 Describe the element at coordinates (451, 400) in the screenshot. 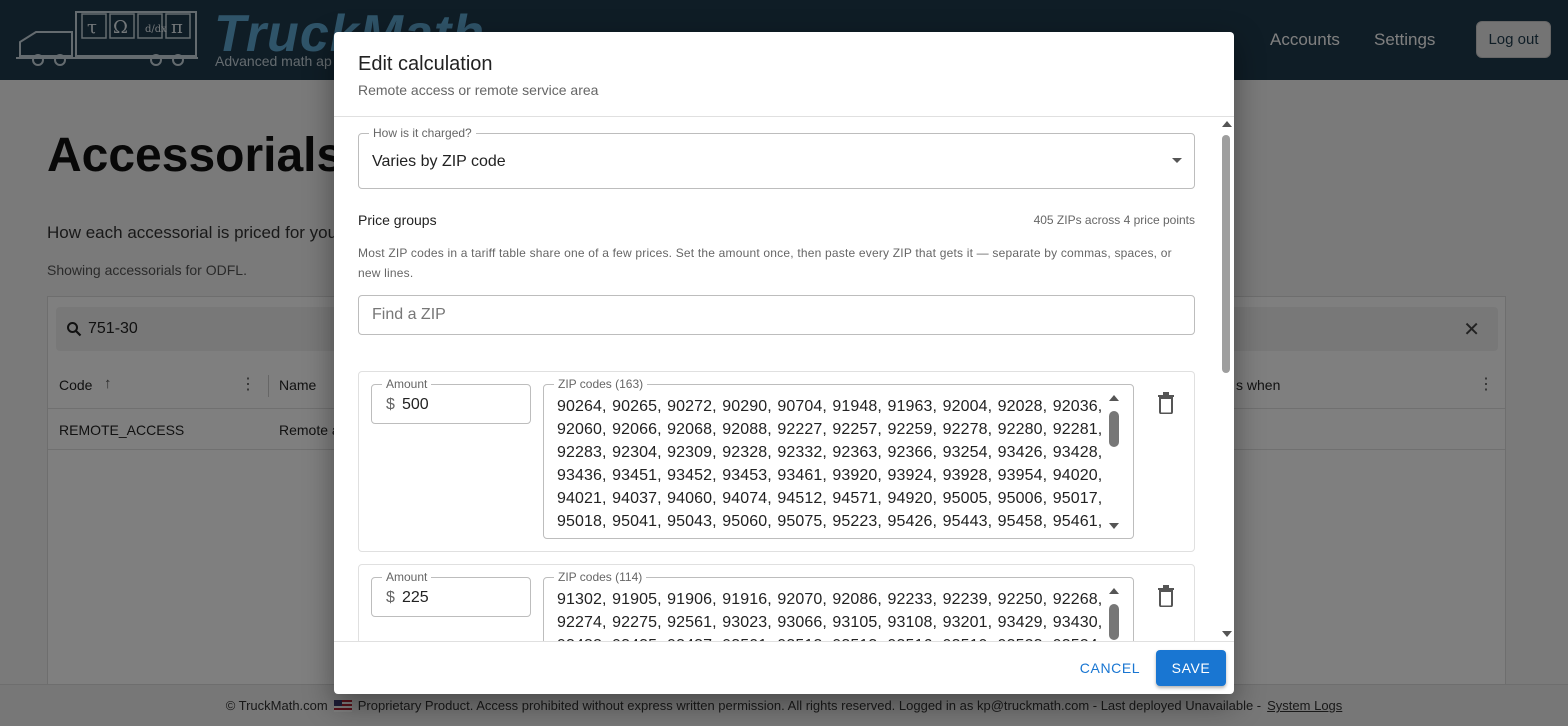

I see `amount-field: Amount $ 500` at that location.